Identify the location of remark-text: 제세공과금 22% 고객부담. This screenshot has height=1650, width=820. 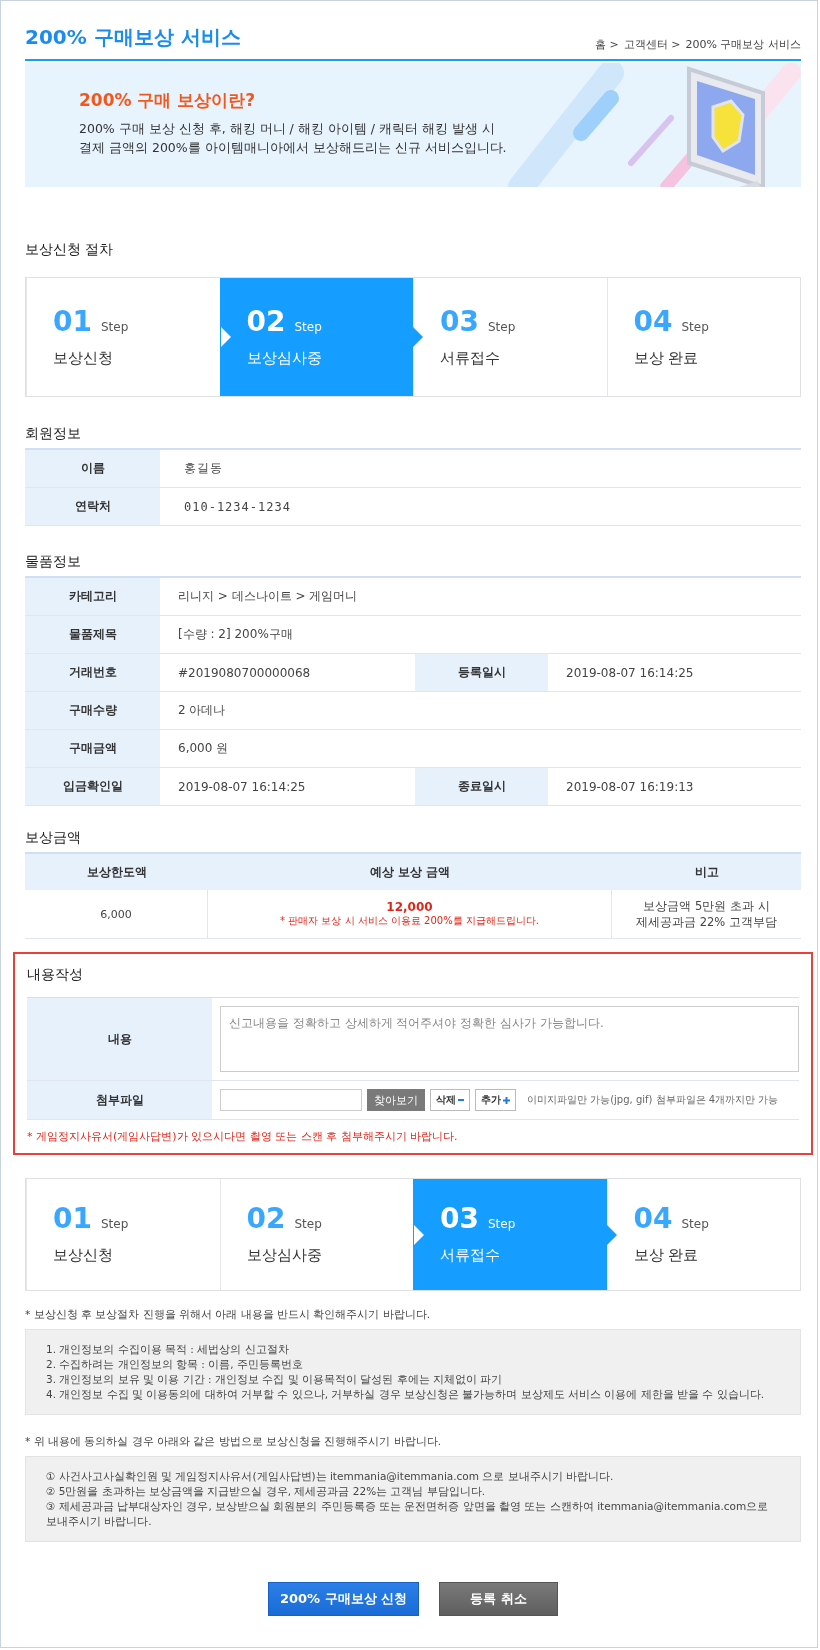
(706, 922).